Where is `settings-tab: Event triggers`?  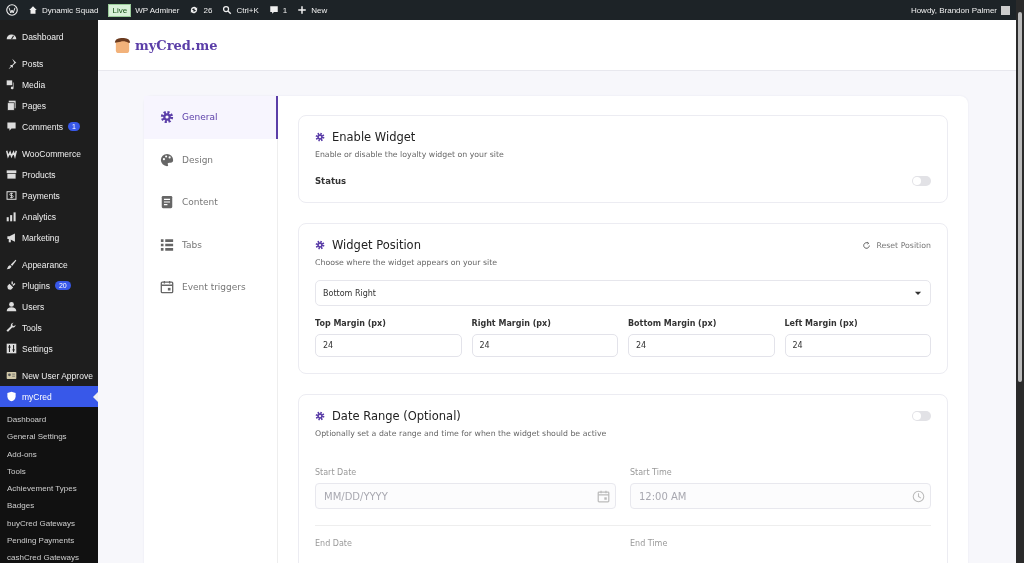
settings-tab: Event triggers is located at coordinates (210, 287).